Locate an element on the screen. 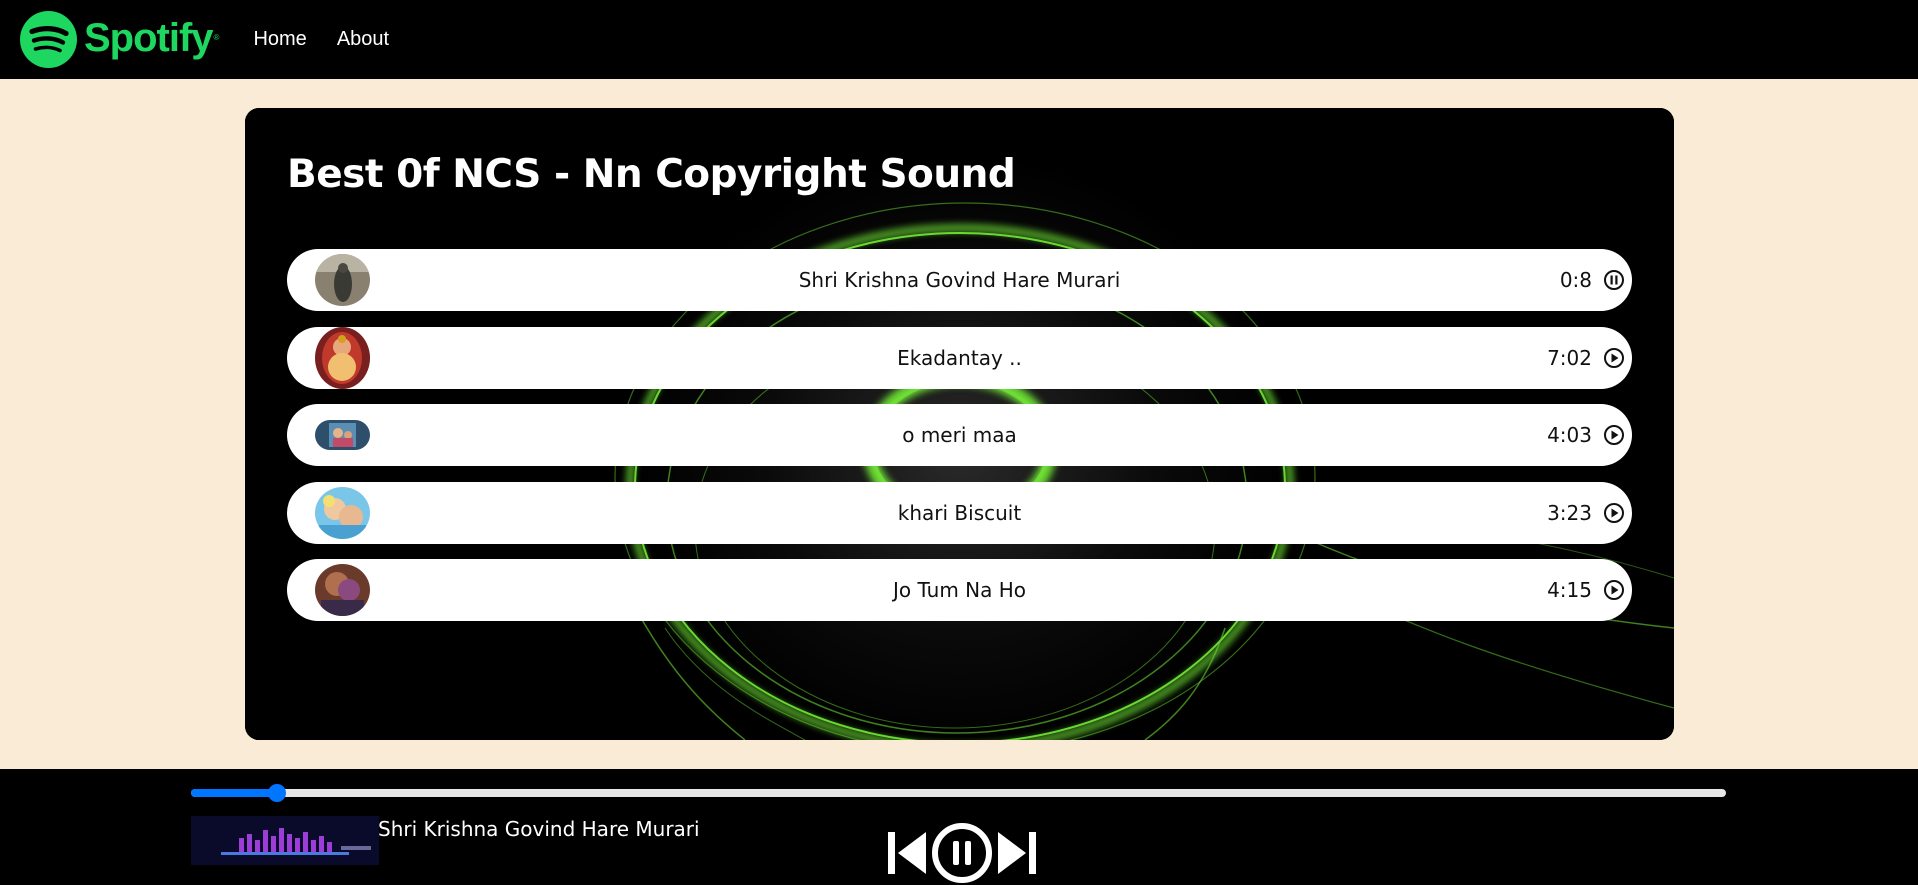 This screenshot has height=885, width=1918. song-duration: 0:8 is located at coordinates (1575, 280).